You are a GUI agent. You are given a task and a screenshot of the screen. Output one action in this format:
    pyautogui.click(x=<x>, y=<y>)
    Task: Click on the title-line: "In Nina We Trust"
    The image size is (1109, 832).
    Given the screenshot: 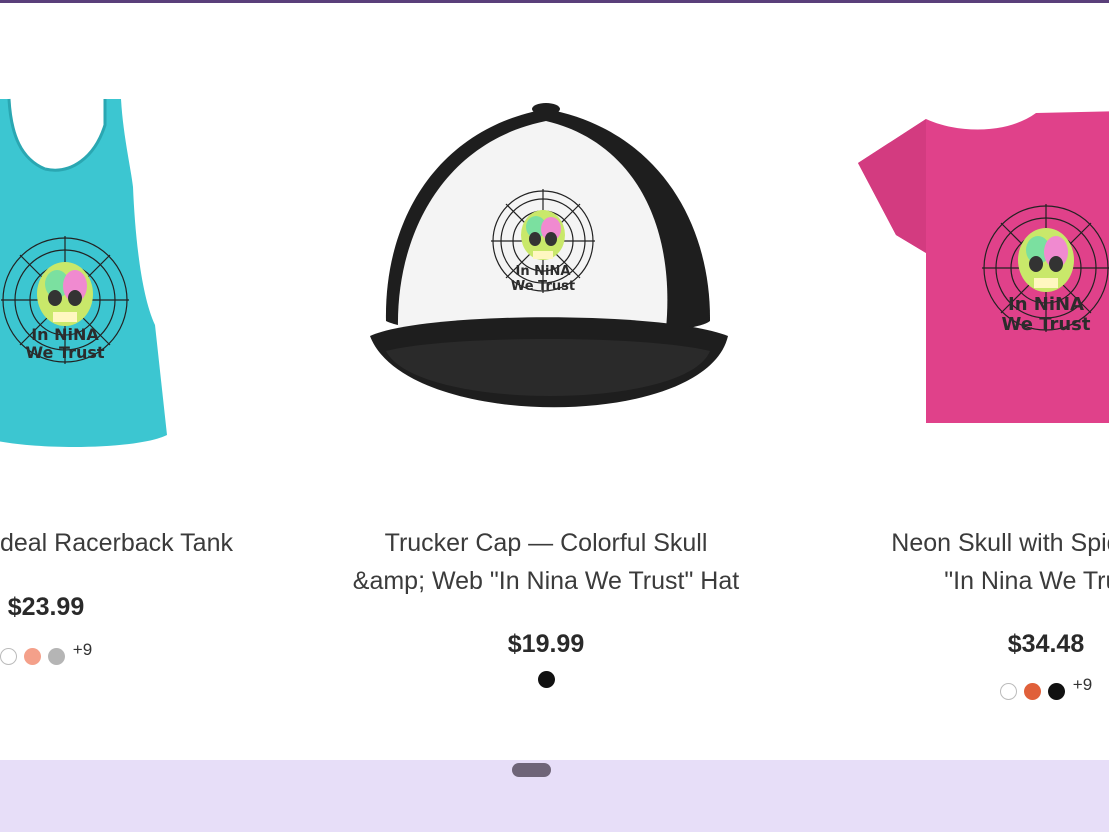 What is the action you would take?
    pyautogui.click(x=1026, y=581)
    